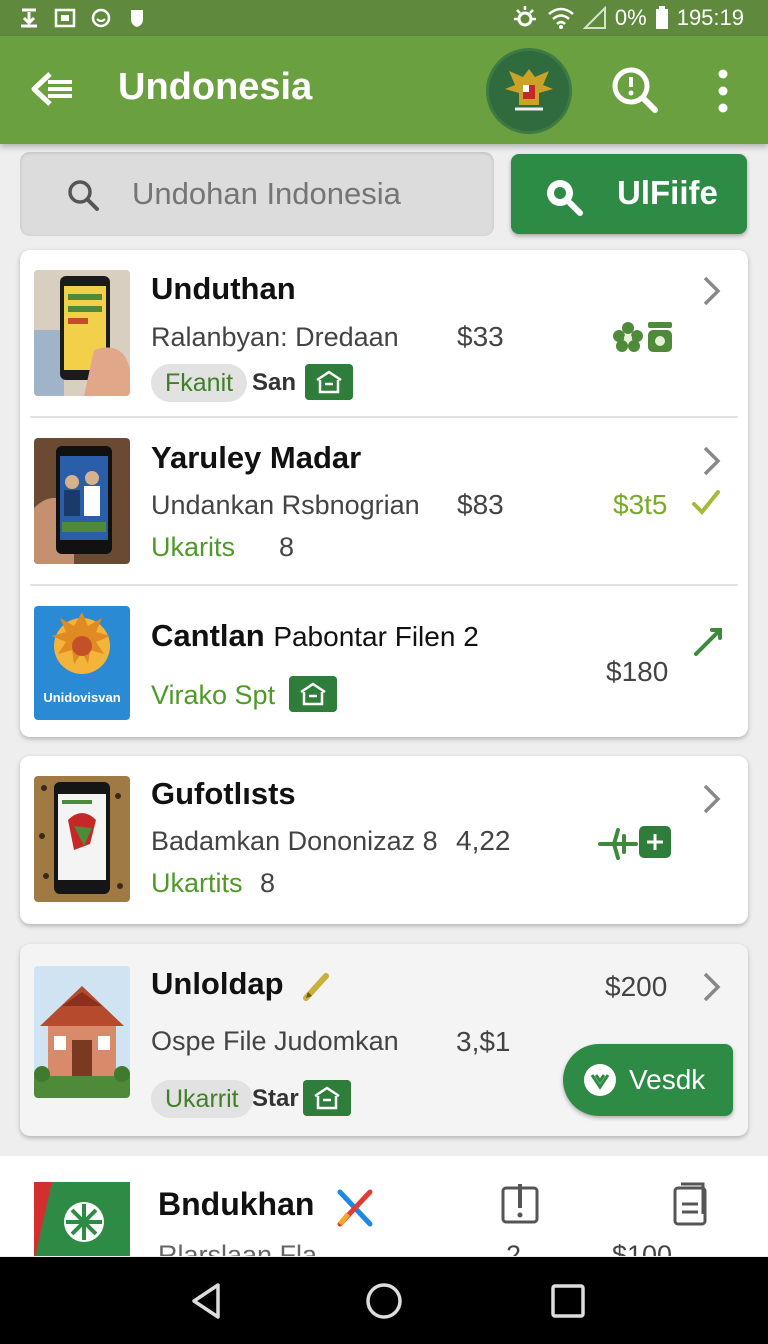  I want to click on clock: 195:19, so click(710, 17).